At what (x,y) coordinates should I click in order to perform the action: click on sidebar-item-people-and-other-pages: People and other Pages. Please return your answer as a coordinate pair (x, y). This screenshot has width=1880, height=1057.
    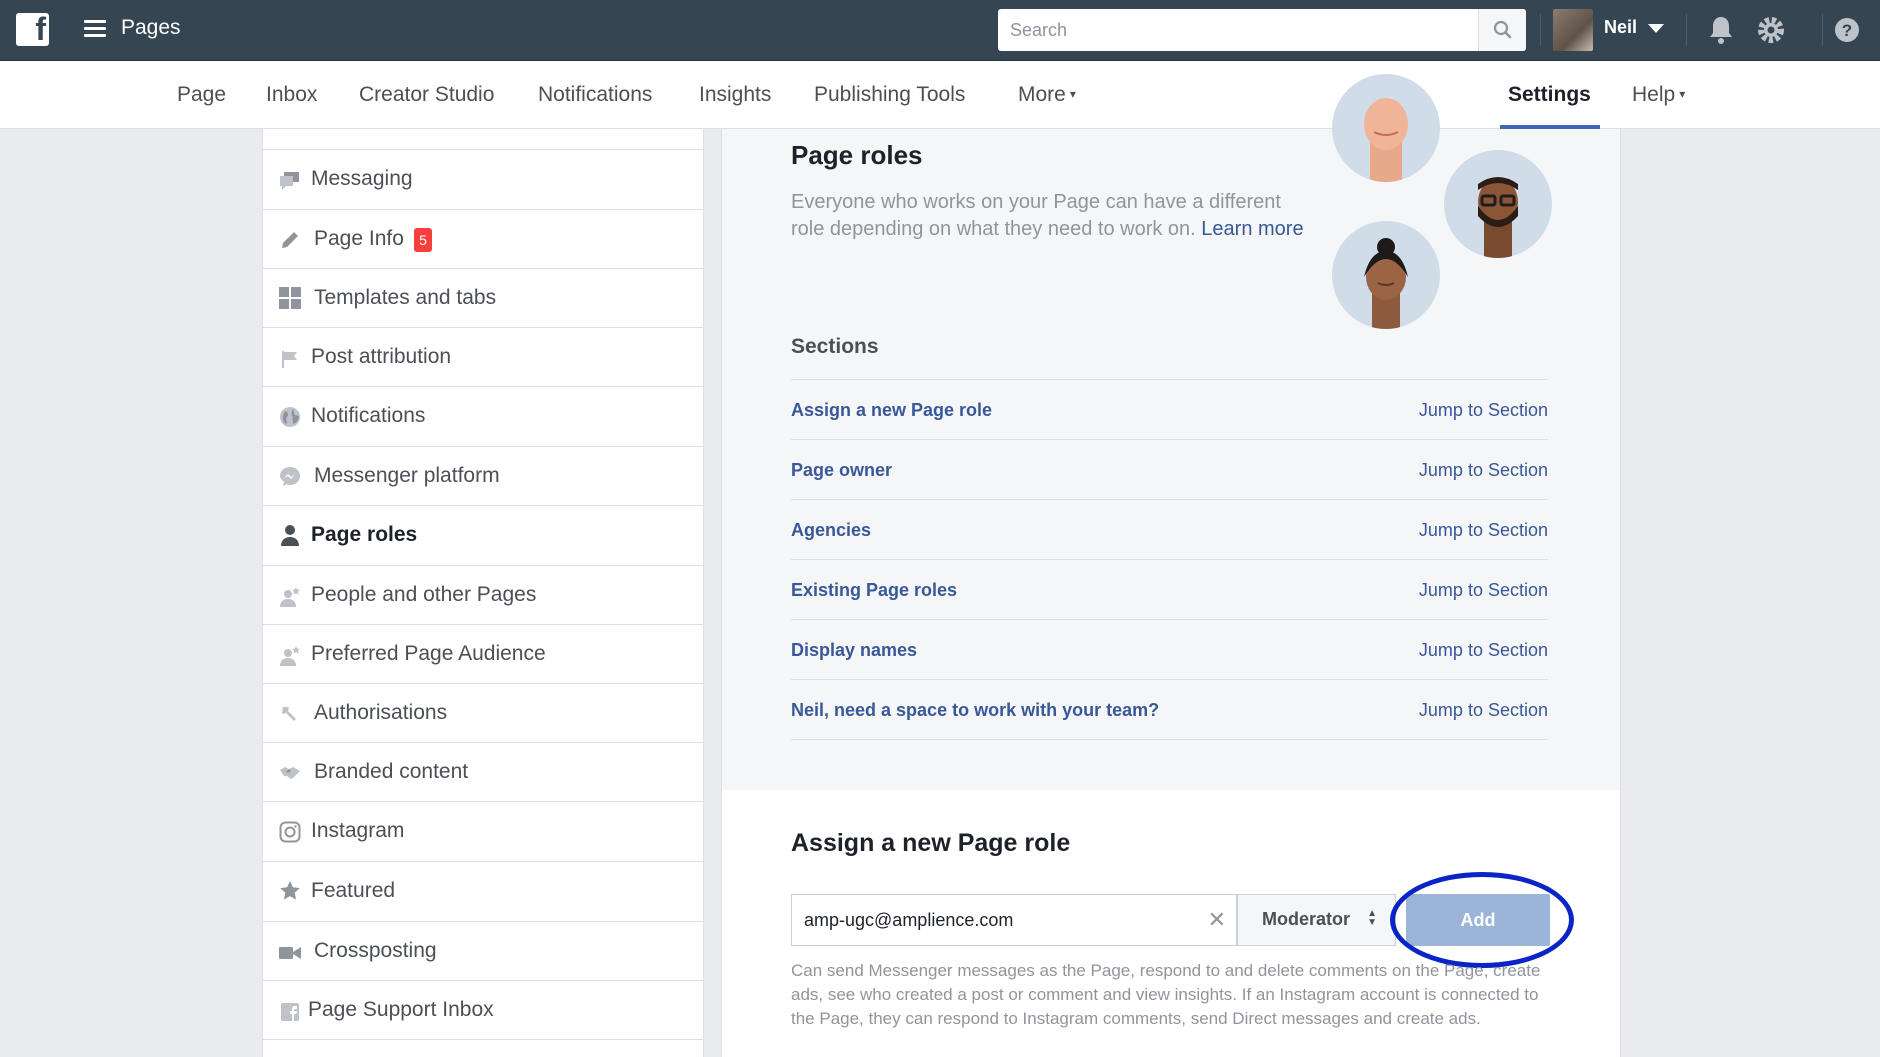
    Looking at the image, I should click on (483, 595).